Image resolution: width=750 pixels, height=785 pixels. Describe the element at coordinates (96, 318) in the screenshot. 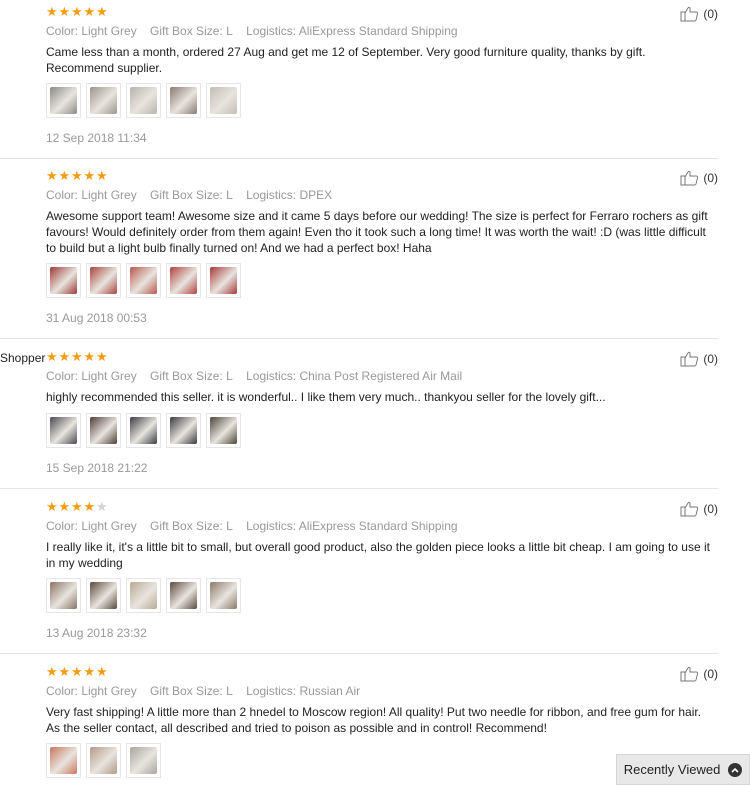

I see `review-date: 31 Aug 2018 00:53` at that location.